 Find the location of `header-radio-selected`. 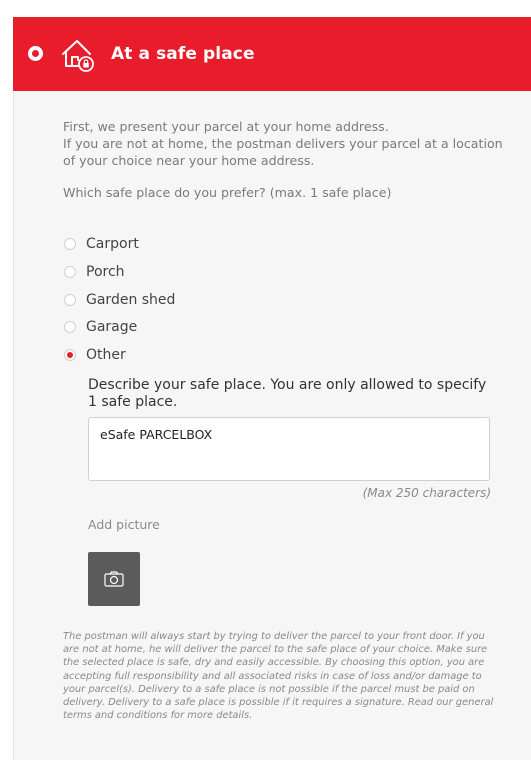

header-radio-selected is located at coordinates (35, 53).